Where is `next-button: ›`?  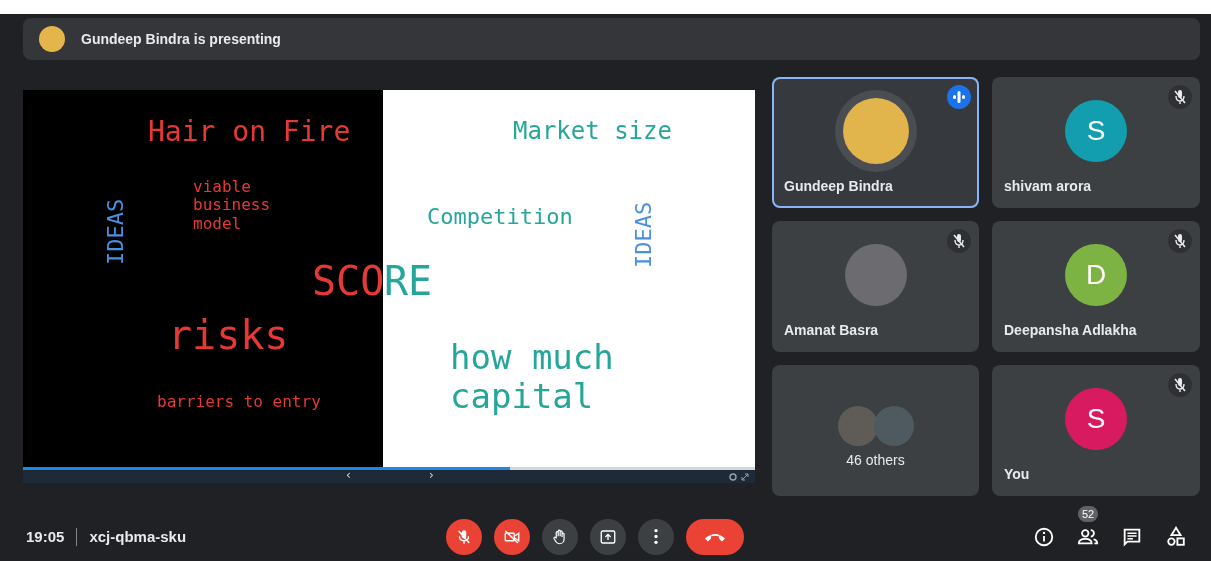 next-button: › is located at coordinates (431, 475).